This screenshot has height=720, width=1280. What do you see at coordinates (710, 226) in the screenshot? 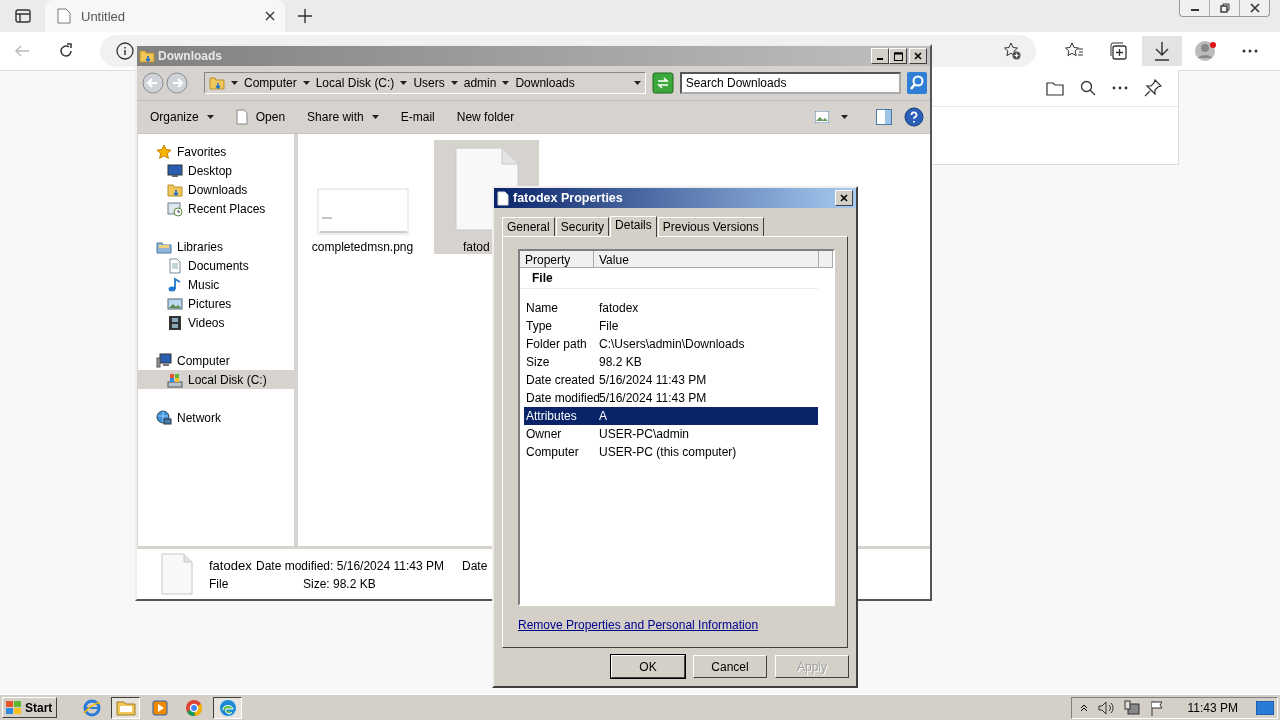
I see `tab: Previous Versions` at bounding box center [710, 226].